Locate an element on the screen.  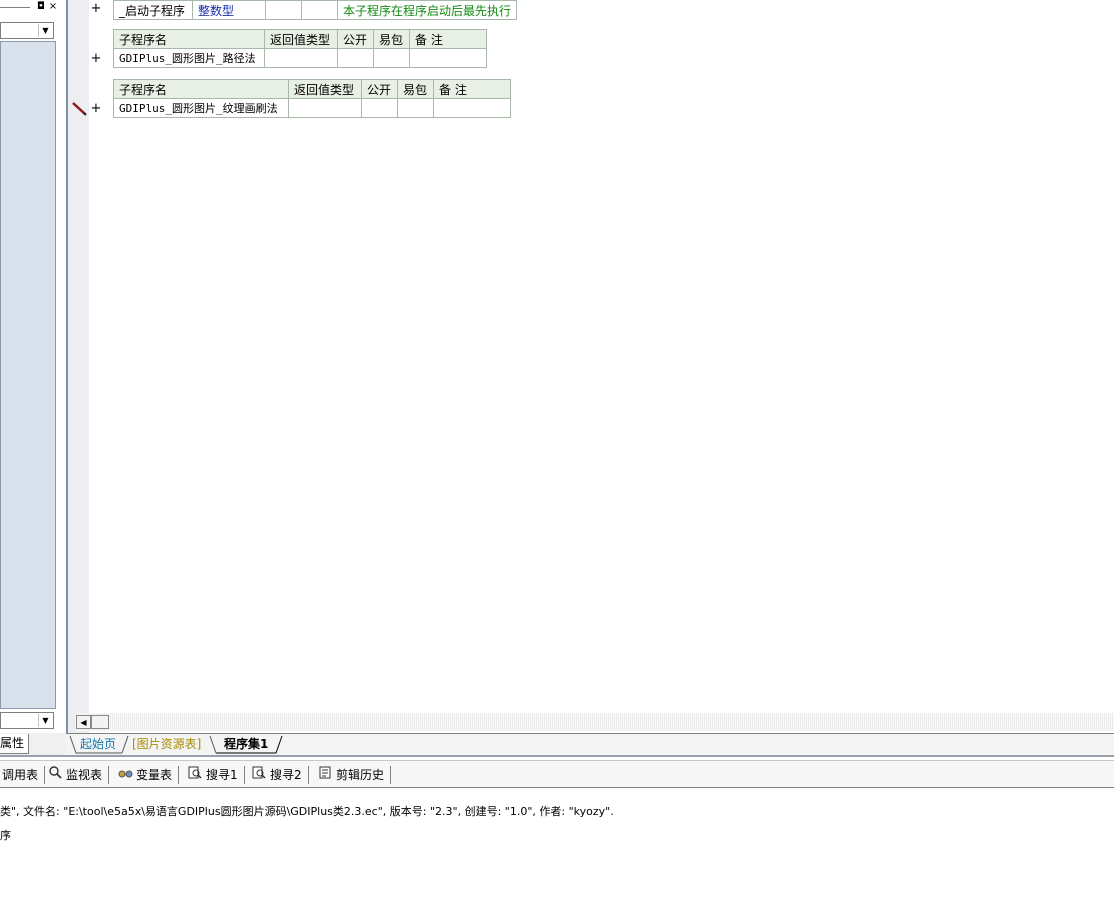
search1-button: 搜寻1 is located at coordinates (216, 775).